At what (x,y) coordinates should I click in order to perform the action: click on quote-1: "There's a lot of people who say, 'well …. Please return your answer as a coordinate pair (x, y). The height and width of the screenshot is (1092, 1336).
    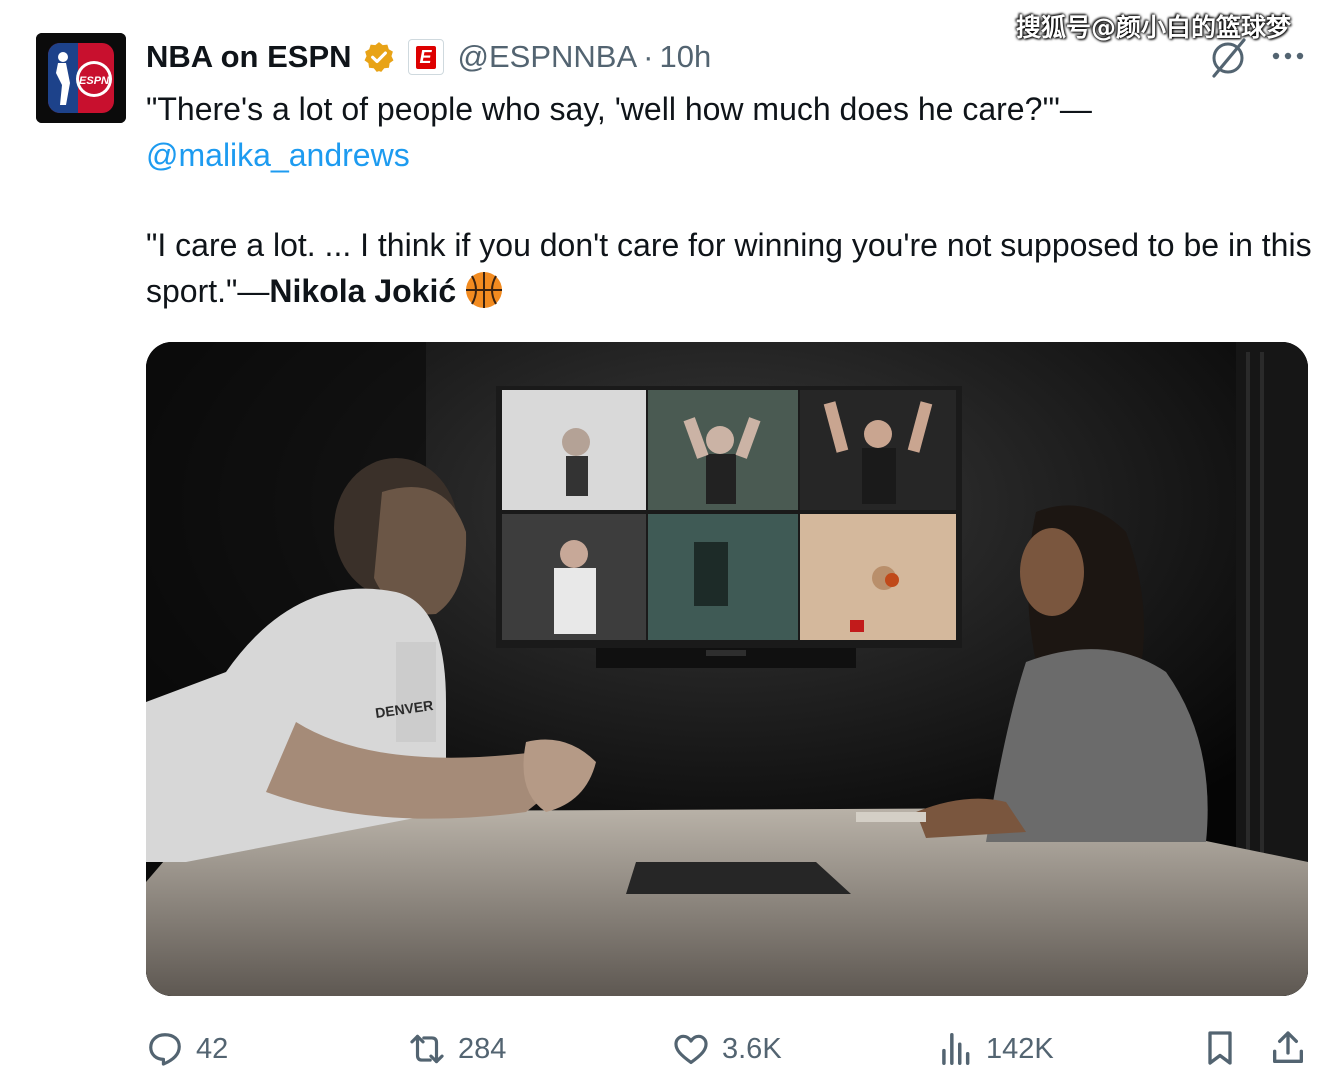
    Looking at the image, I should click on (619, 109).